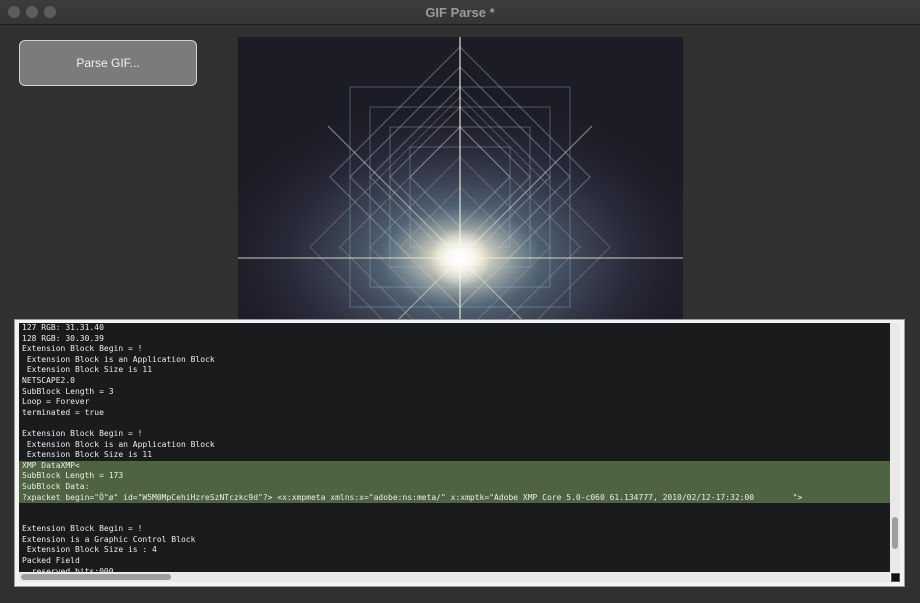 This screenshot has height=603, width=920. What do you see at coordinates (51, 561) in the screenshot?
I see `log-line: Packed Field` at bounding box center [51, 561].